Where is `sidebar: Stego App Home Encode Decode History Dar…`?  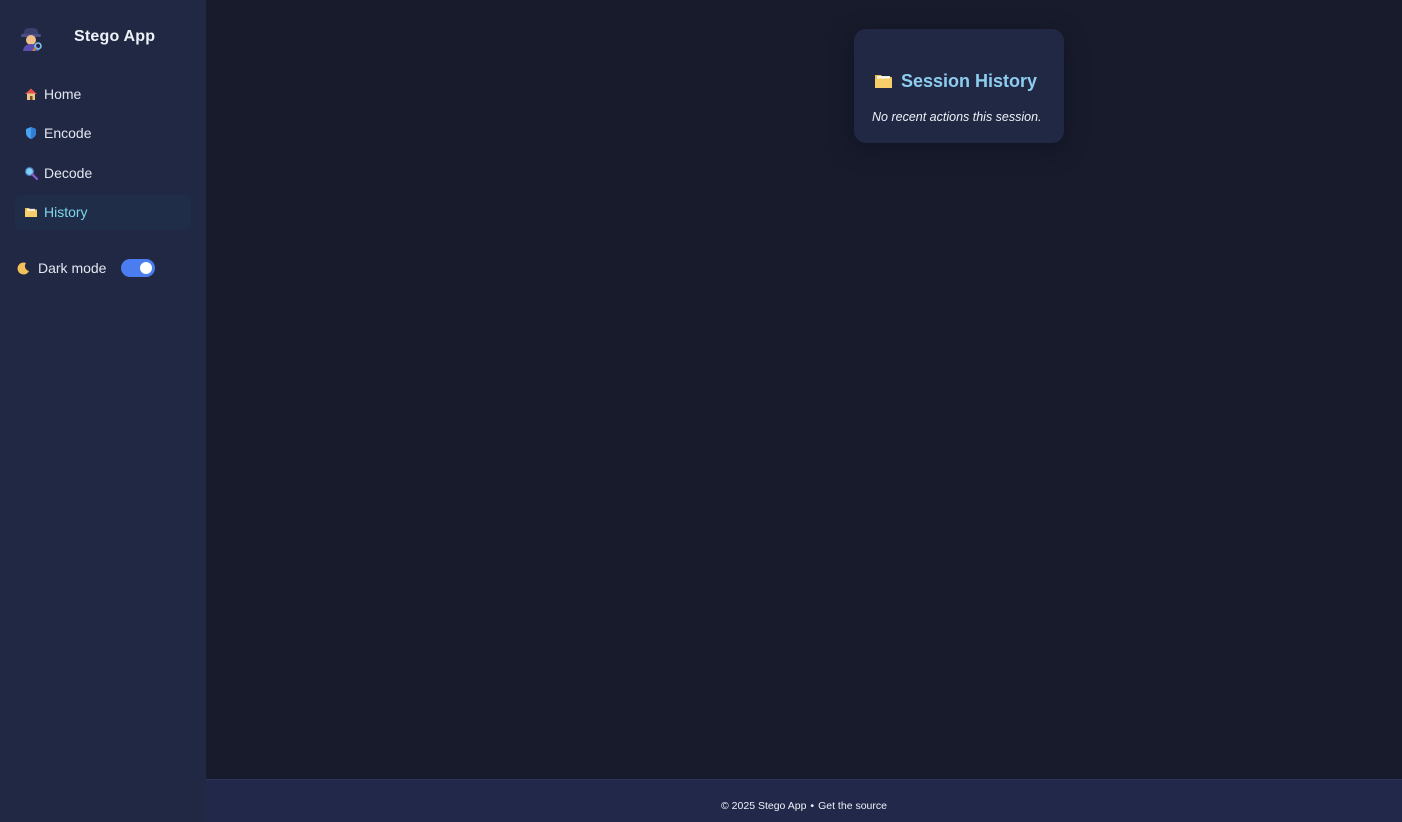
sidebar: Stego App Home Encode Decode History Dar… is located at coordinates (103, 411).